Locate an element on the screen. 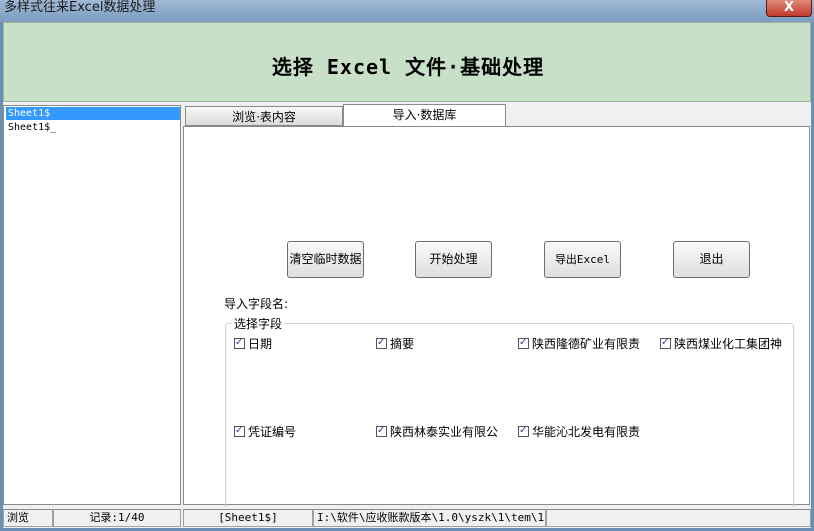 This screenshot has width=814, height=531. checkbox-label: 陕西煤业化工集团神 is located at coordinates (728, 344).